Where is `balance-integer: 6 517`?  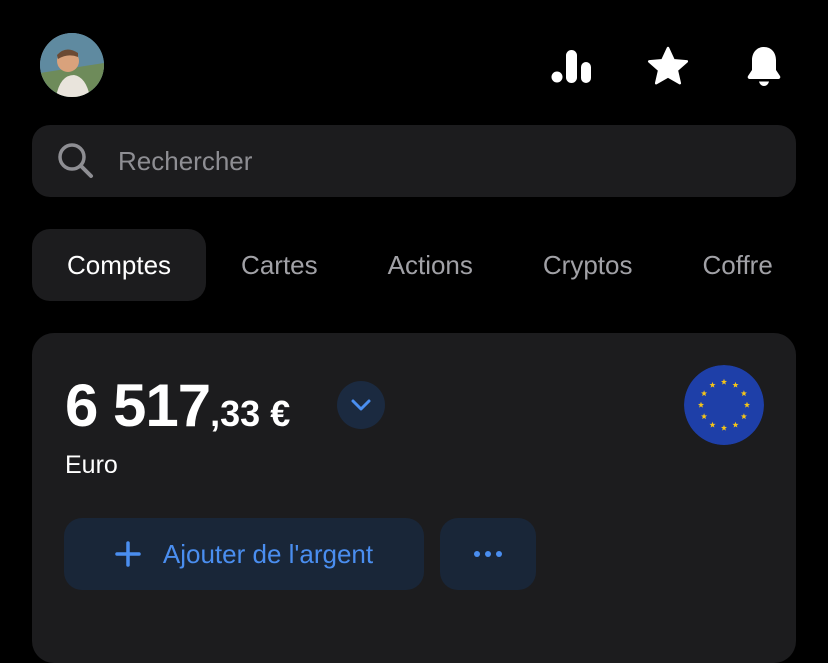 balance-integer: 6 517 is located at coordinates (138, 405).